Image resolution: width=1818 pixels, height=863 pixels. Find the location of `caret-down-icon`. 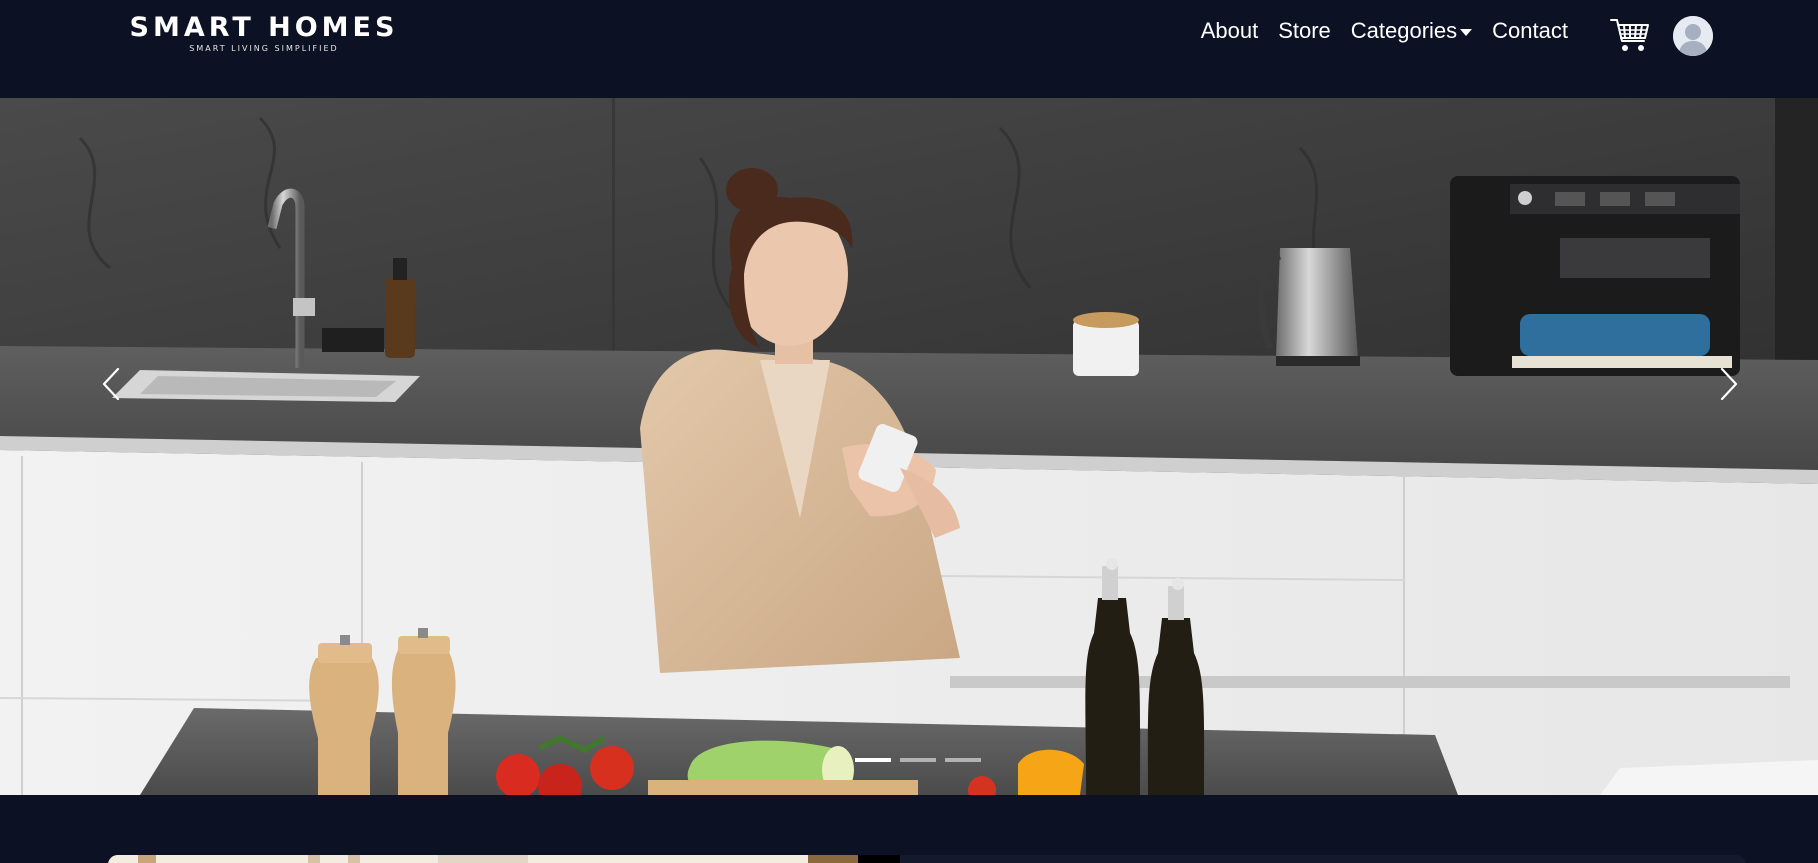

caret-down-icon is located at coordinates (1466, 32).